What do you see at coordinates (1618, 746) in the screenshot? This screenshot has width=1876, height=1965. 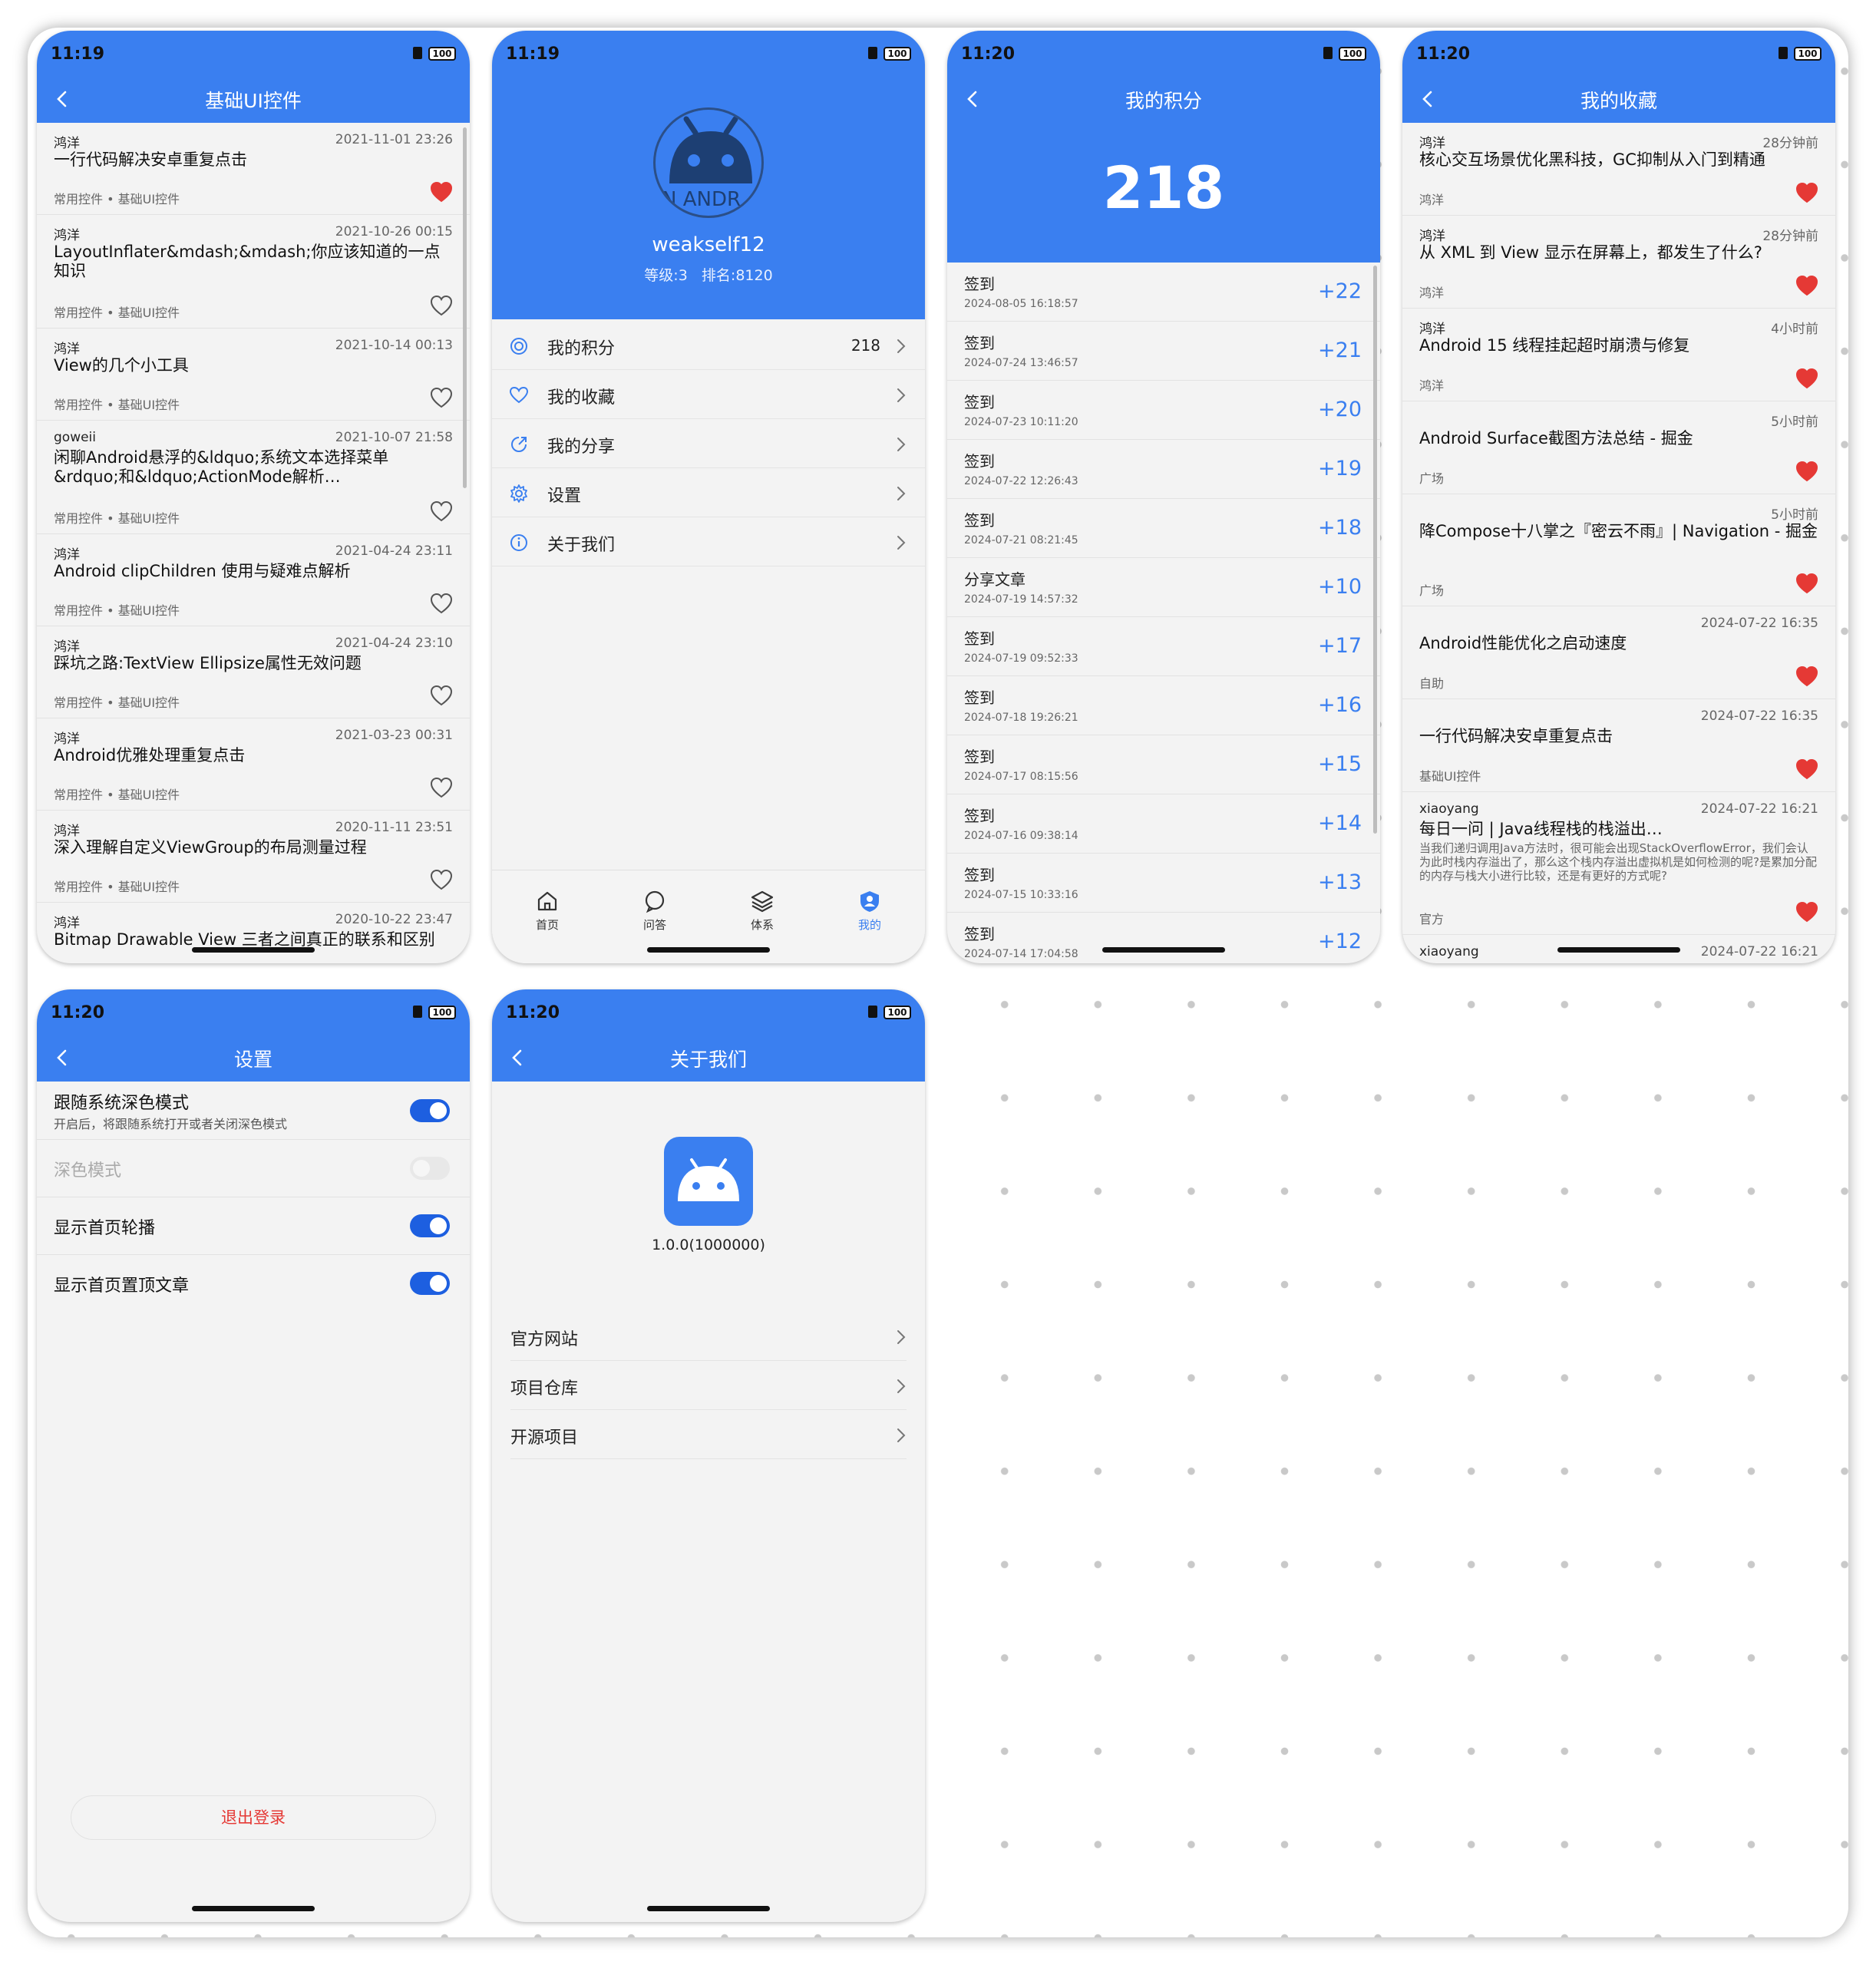 I see `favorite-item: 2024-07-22 16:35 一行代码解决安卓重复点击 基础UI控件` at bounding box center [1618, 746].